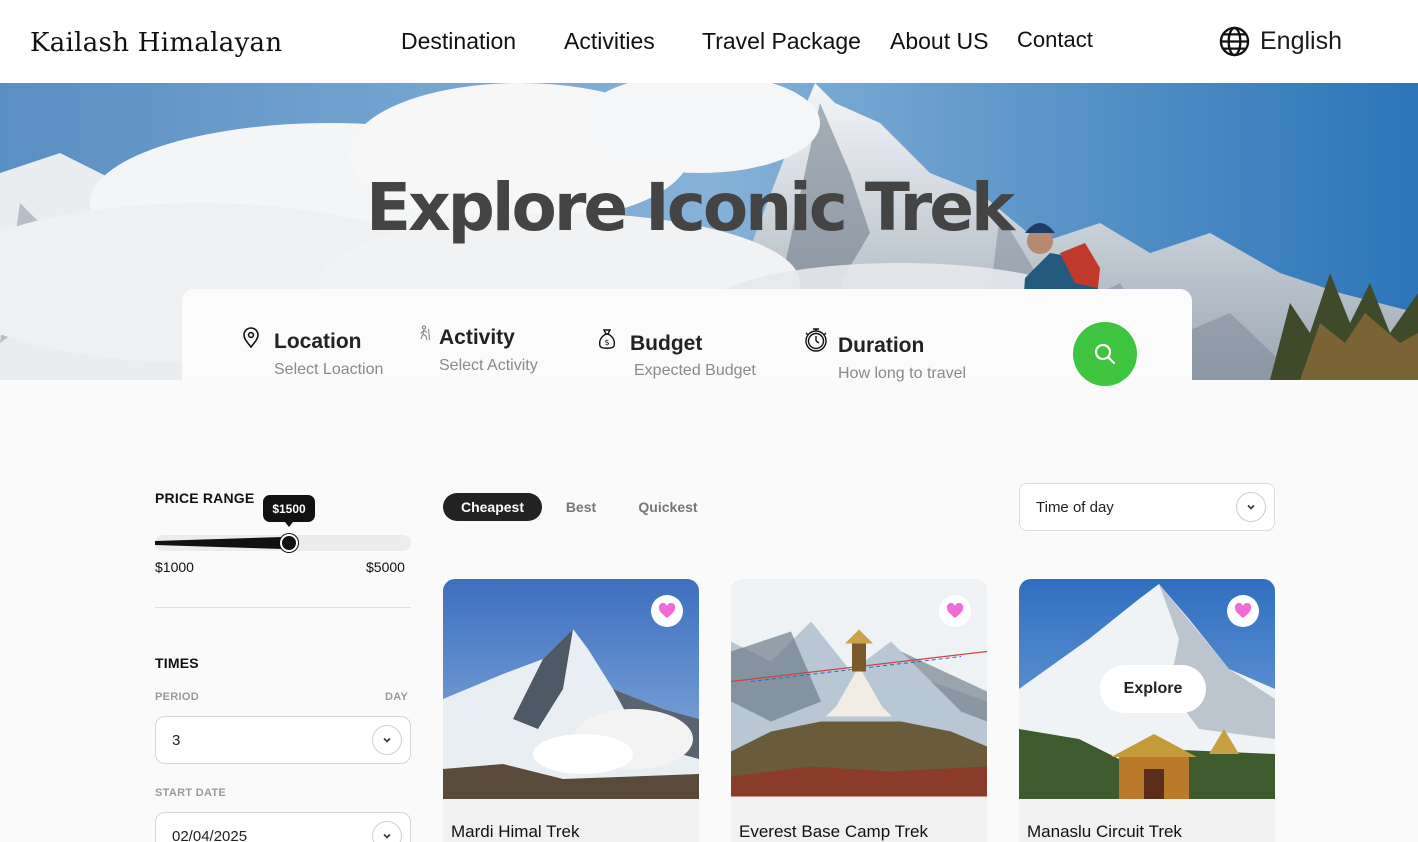  I want to click on start-date-value: 02/04/2025, so click(210, 835).